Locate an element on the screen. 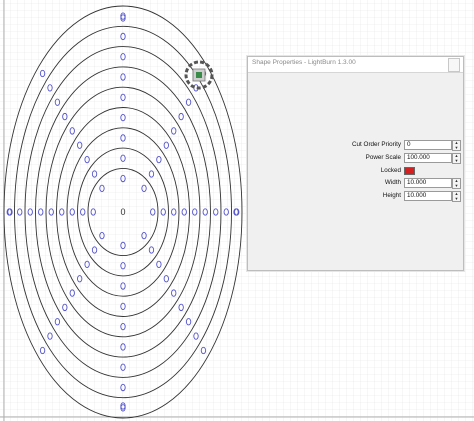  height-spin-icon: ▲ ▼ is located at coordinates (456, 196).